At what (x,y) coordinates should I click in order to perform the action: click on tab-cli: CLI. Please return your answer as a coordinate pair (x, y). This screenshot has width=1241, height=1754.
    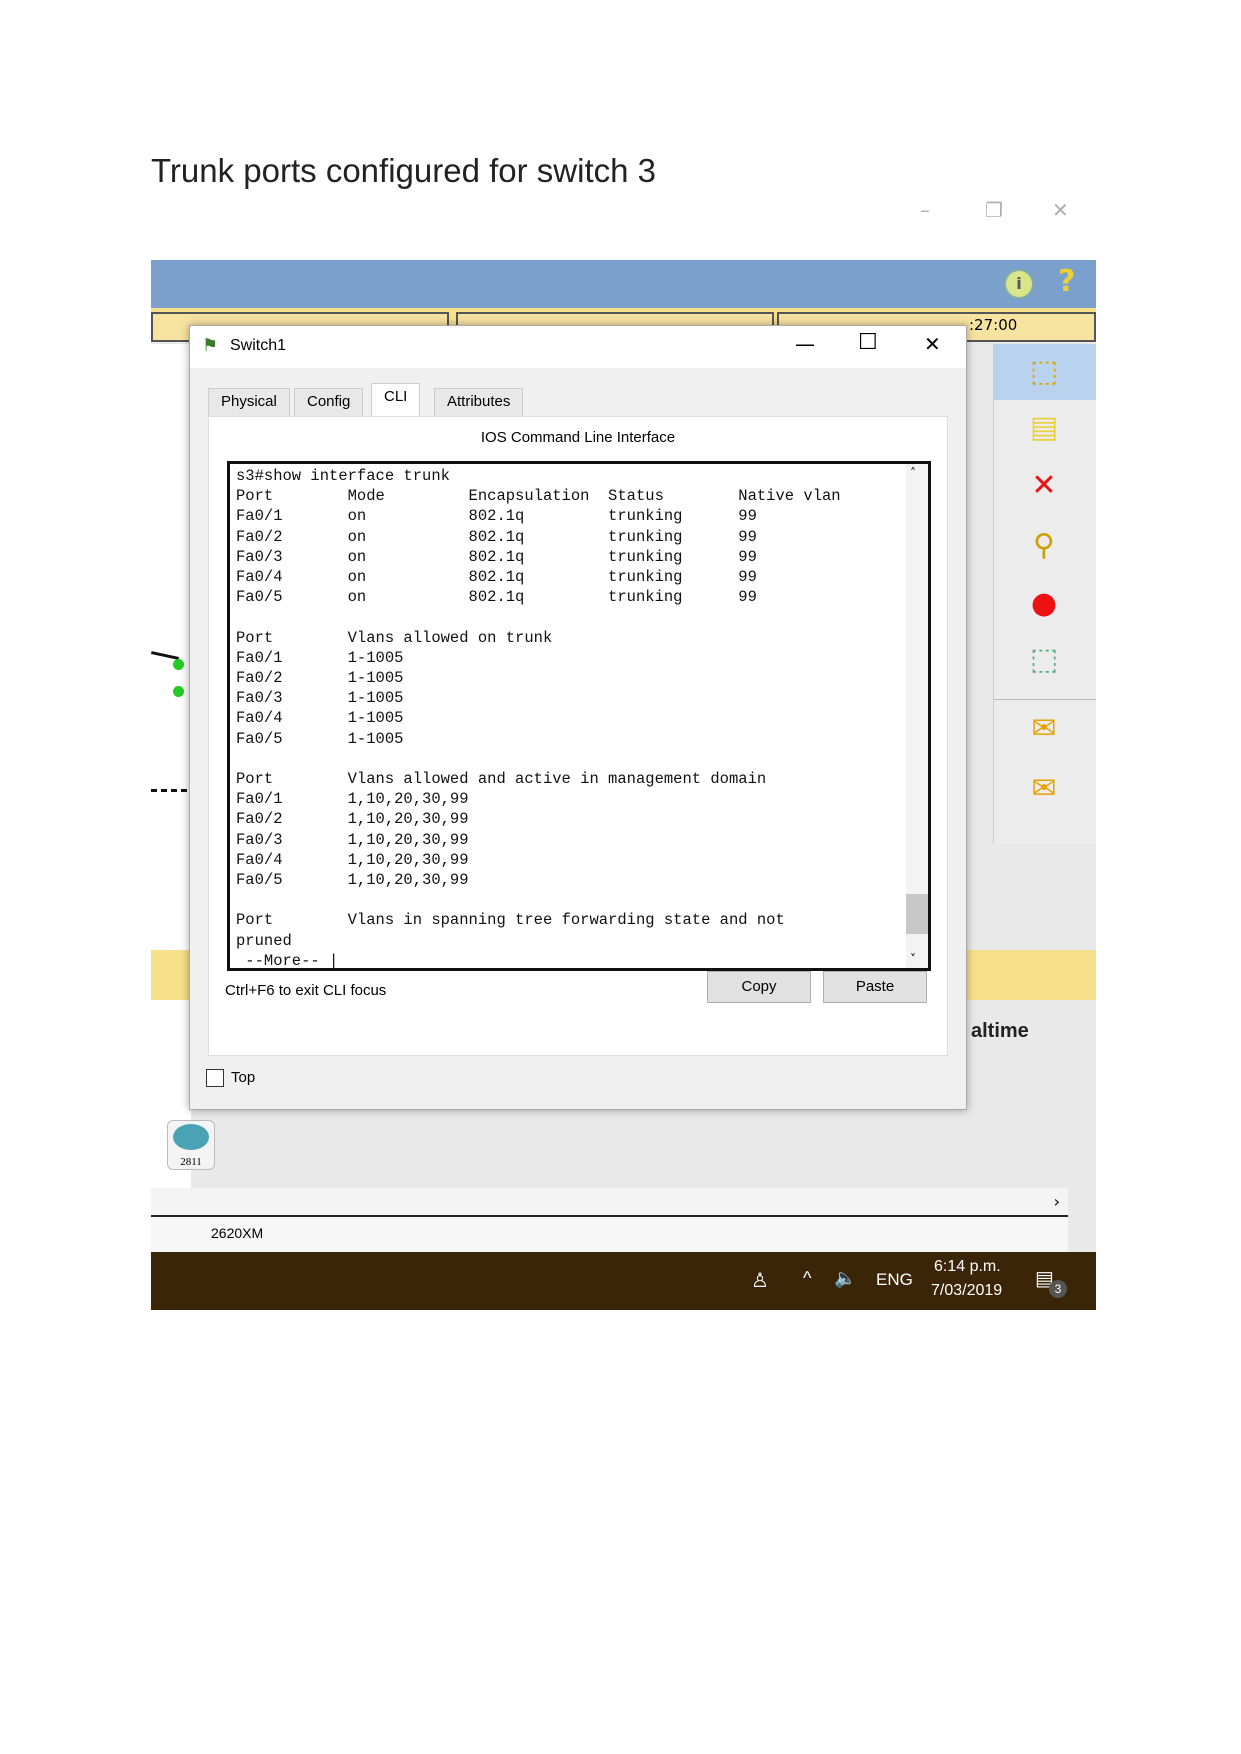
    Looking at the image, I should click on (396, 400).